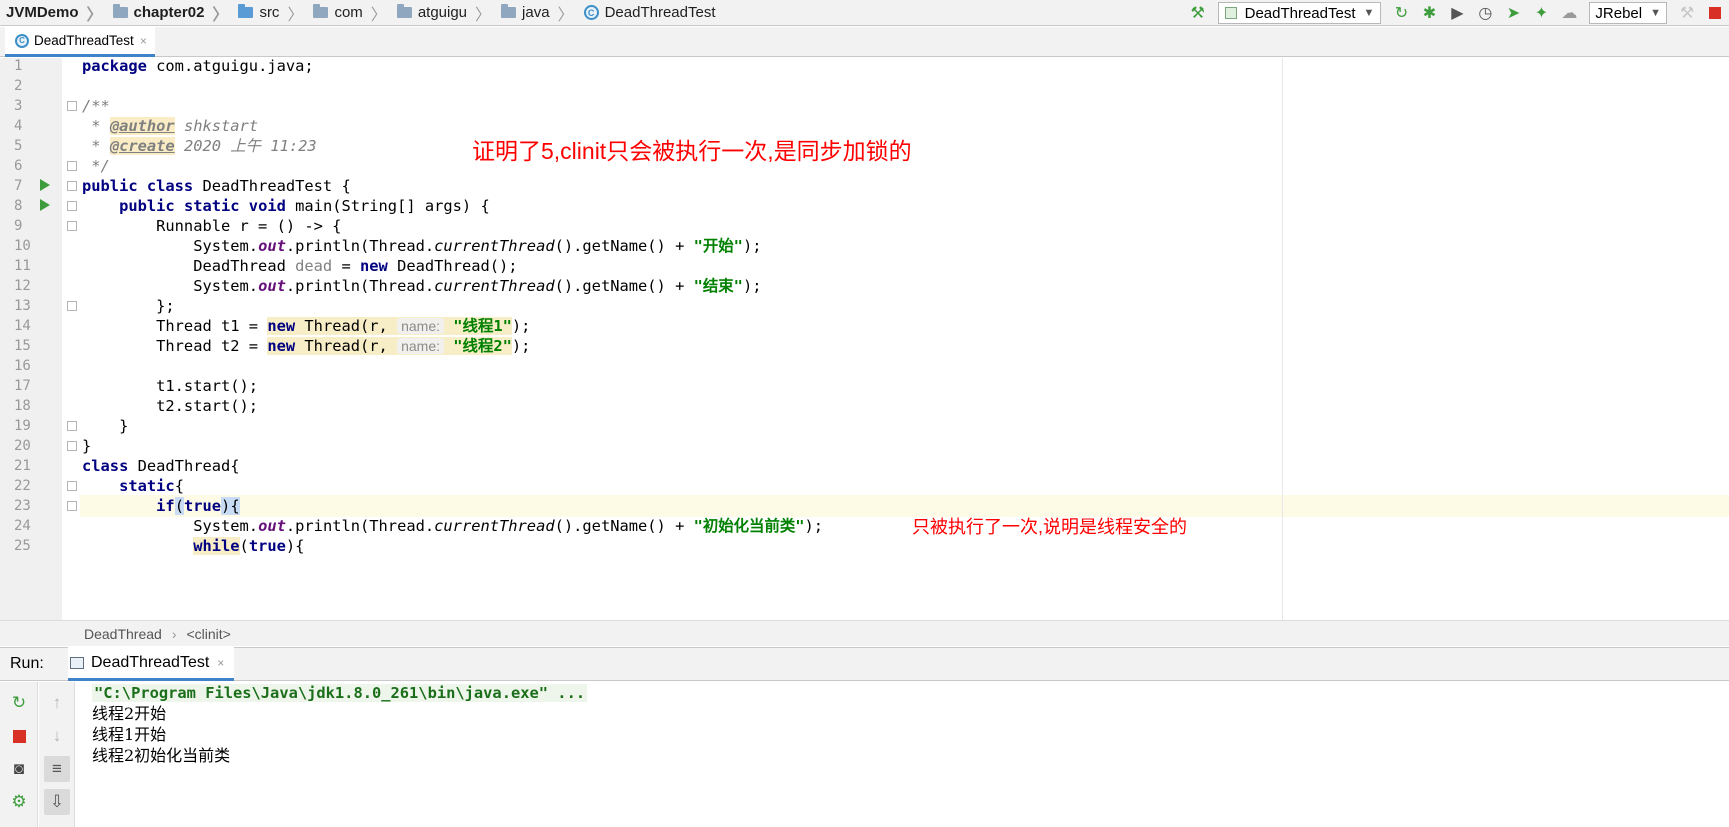  I want to click on code-line-21: class DeadThread{, so click(161, 466).